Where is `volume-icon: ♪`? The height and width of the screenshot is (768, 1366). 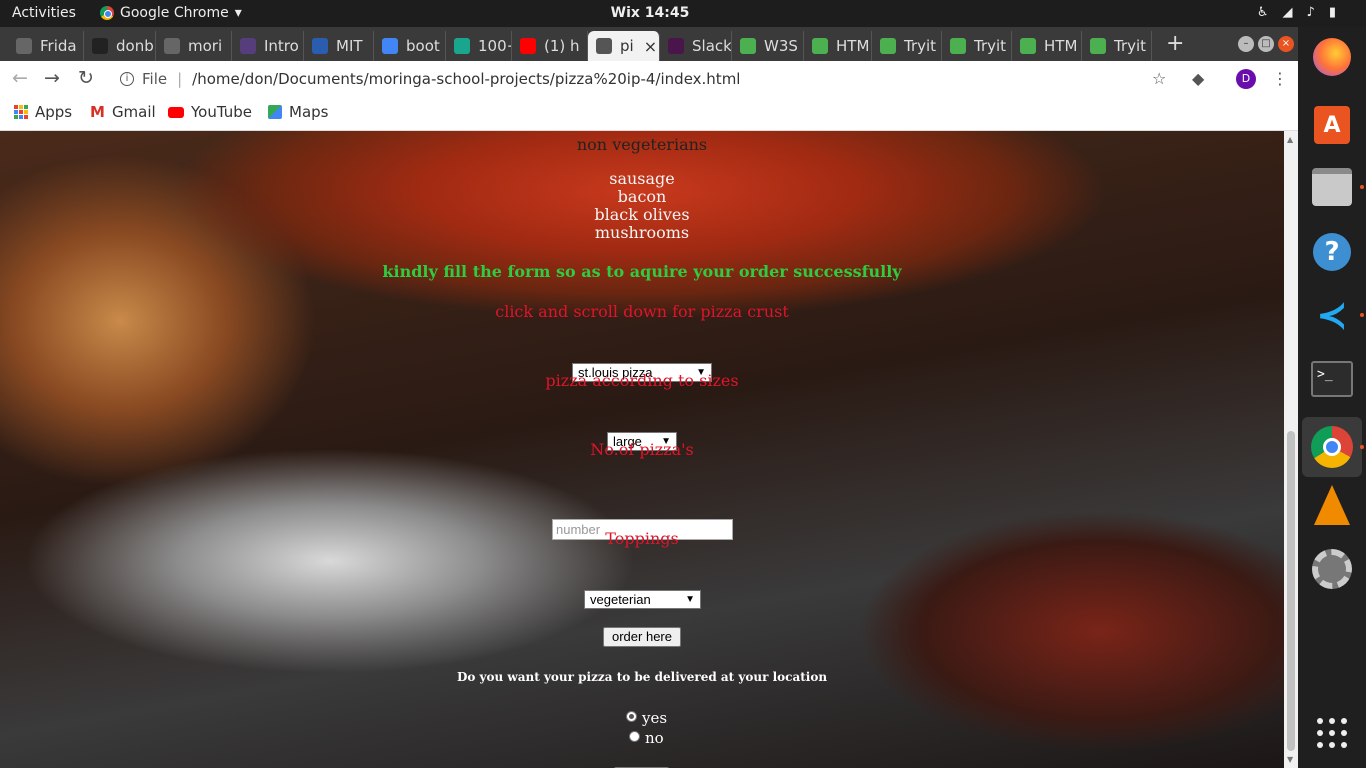
volume-icon: ♪ is located at coordinates (1311, 12).